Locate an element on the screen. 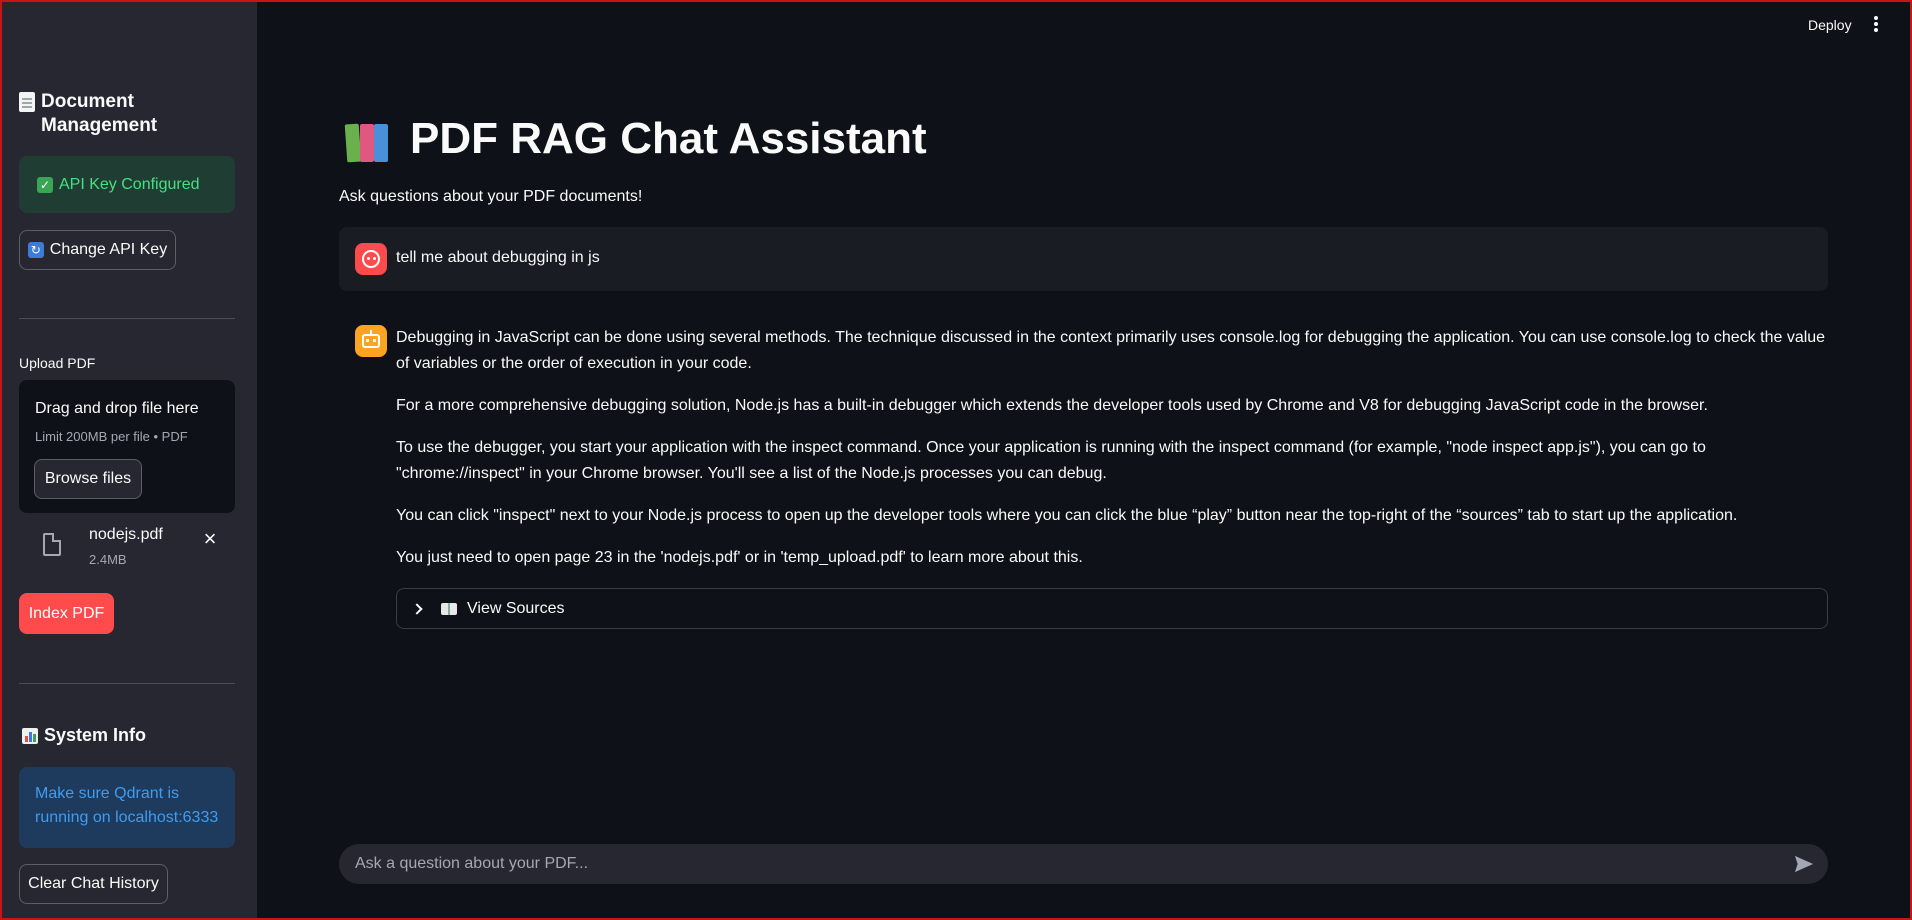 This screenshot has width=1912, height=920. robot-icon is located at coordinates (371, 339).